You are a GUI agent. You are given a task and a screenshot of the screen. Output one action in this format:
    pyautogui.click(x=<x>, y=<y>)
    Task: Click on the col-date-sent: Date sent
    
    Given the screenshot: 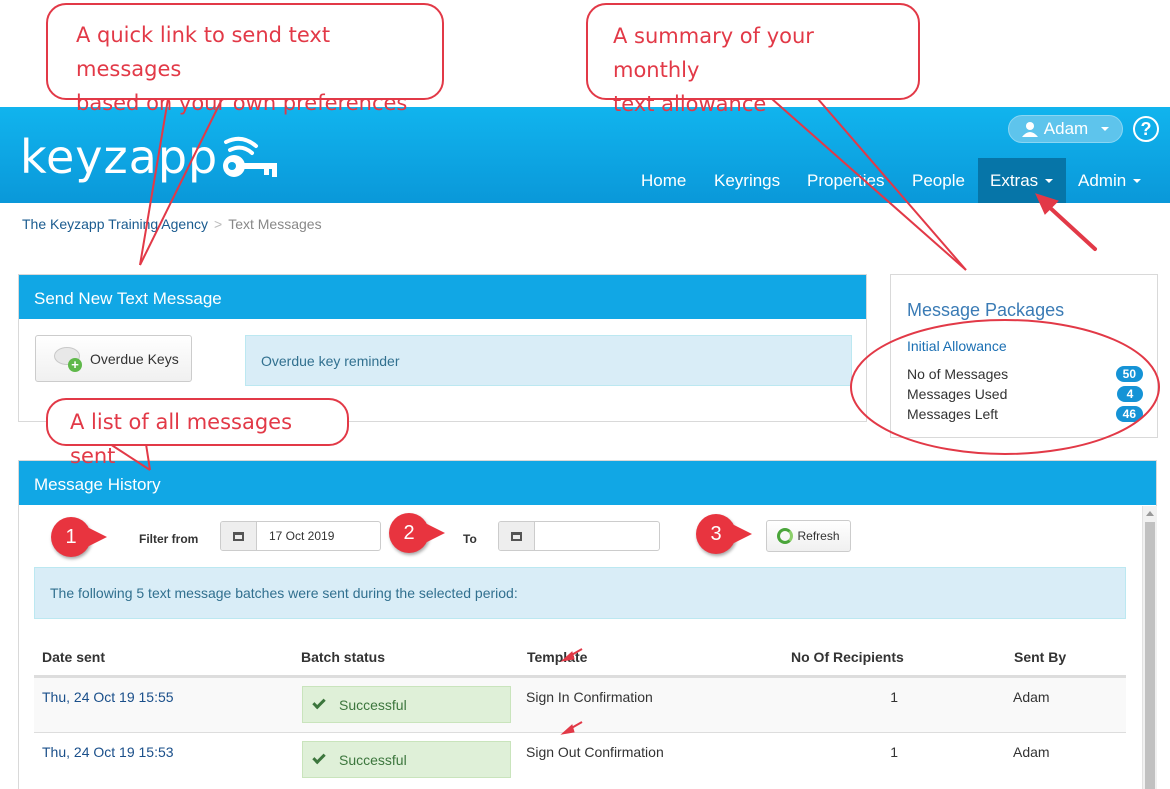 What is the action you would take?
    pyautogui.click(x=74, y=657)
    